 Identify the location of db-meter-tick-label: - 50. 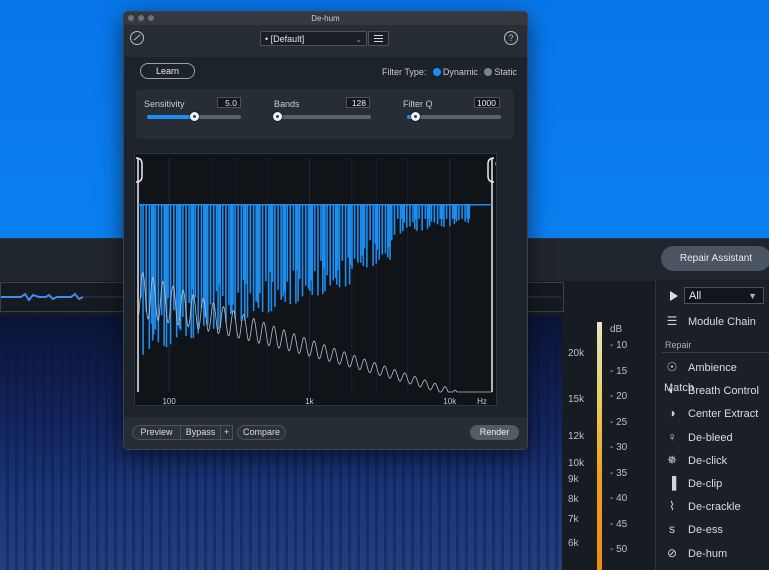
(619, 549).